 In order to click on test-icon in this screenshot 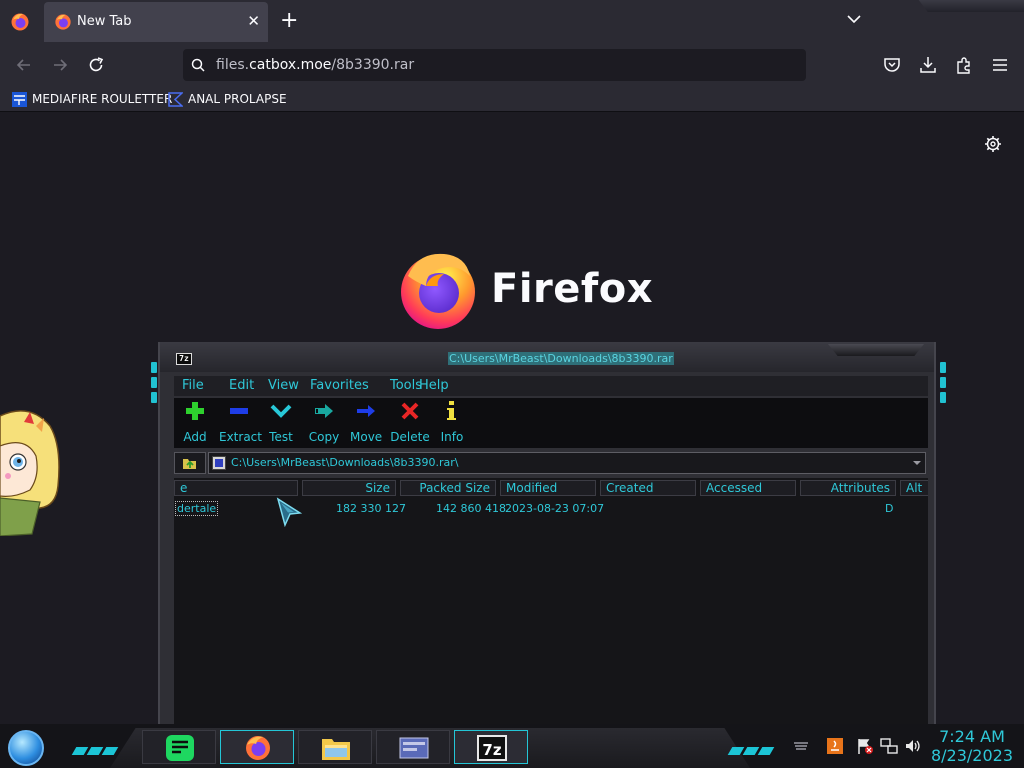, I will do `click(281, 411)`.